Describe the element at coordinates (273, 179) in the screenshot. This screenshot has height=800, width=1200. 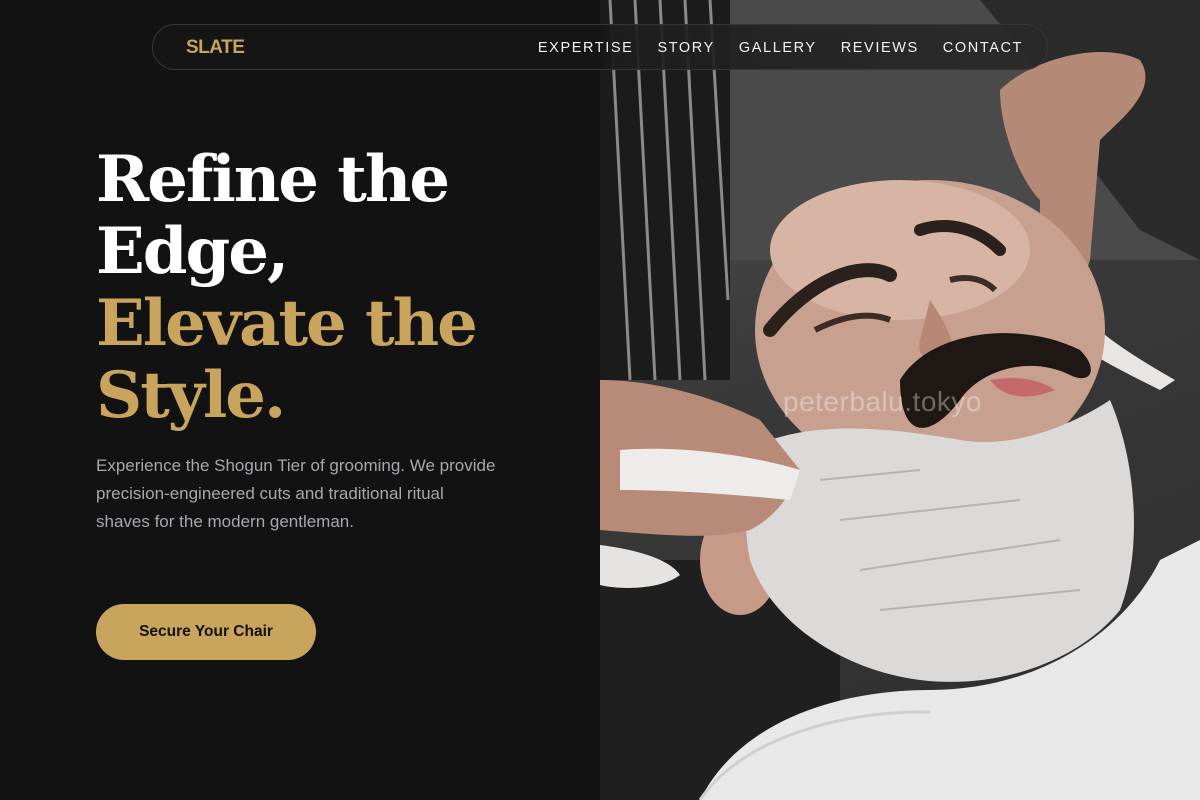
I see `hero-heading-line-1: Refine the` at that location.